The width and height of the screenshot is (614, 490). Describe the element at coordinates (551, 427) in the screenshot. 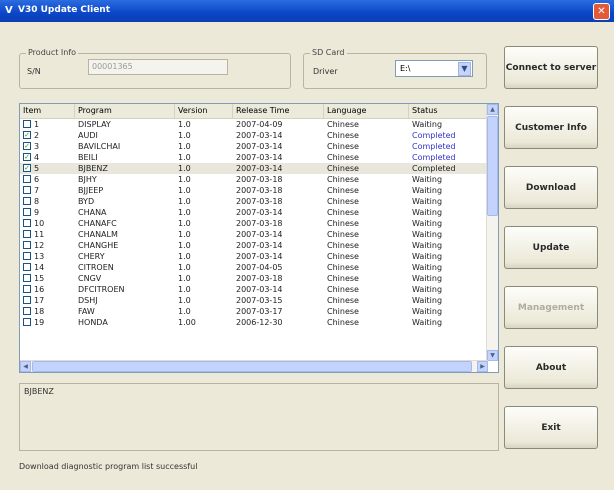

I see `exit-button: Exit` at that location.